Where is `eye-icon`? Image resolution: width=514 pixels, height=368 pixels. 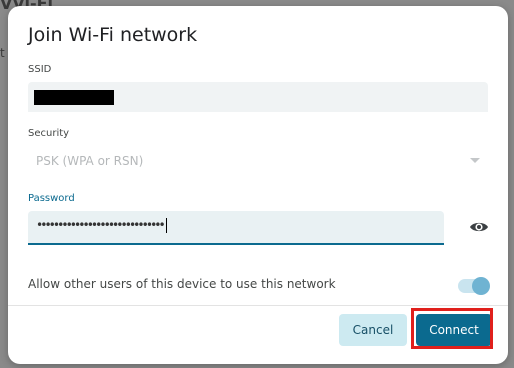 eye-icon is located at coordinates (479, 227).